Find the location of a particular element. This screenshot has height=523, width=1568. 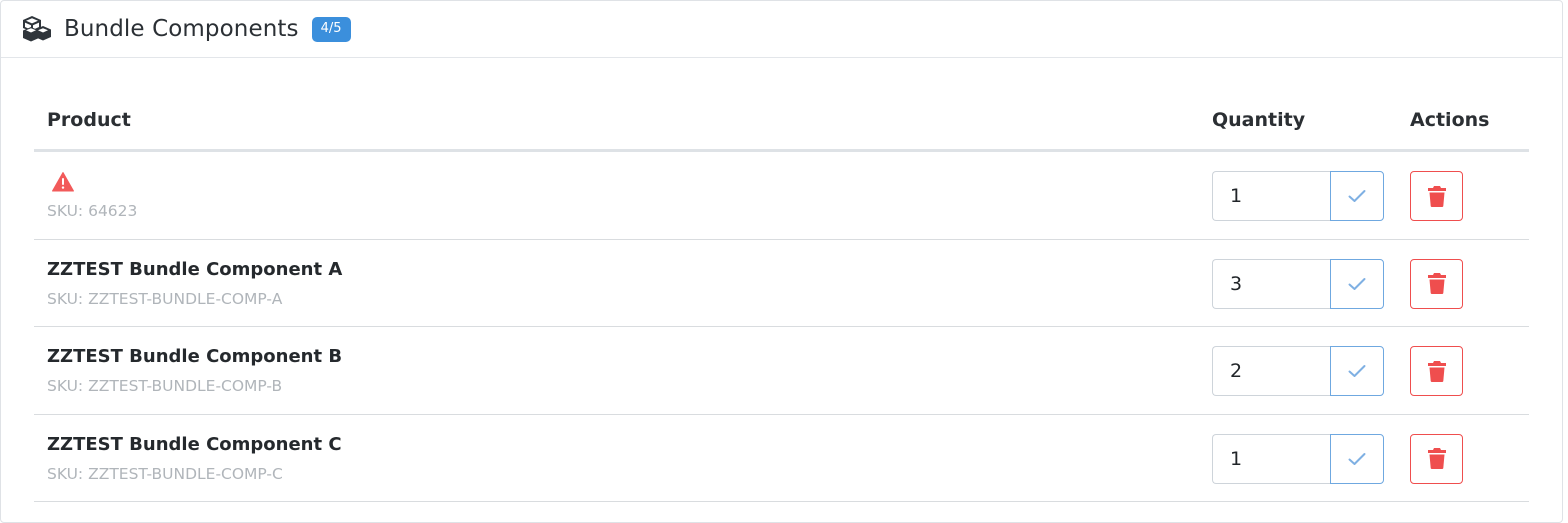

product-sku: SKU: ZZTEST-BUNDLE-COMP-C is located at coordinates (165, 473).